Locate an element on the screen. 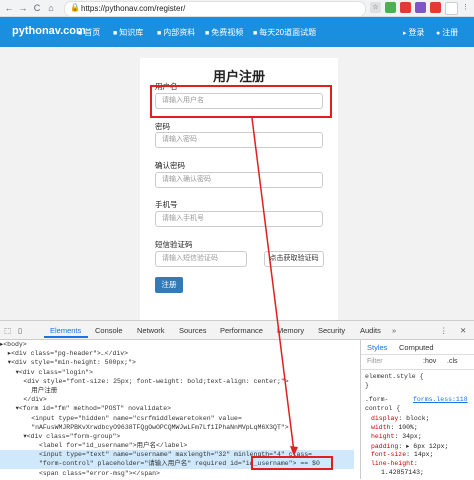  confirm-password-label: 确认密码 is located at coordinates (170, 165).